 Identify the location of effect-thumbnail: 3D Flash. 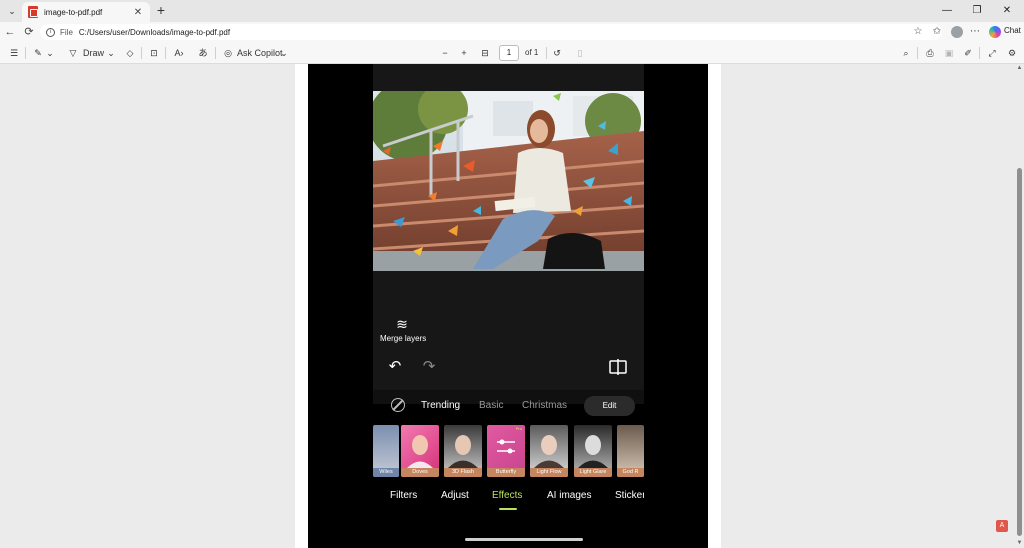
(463, 451).